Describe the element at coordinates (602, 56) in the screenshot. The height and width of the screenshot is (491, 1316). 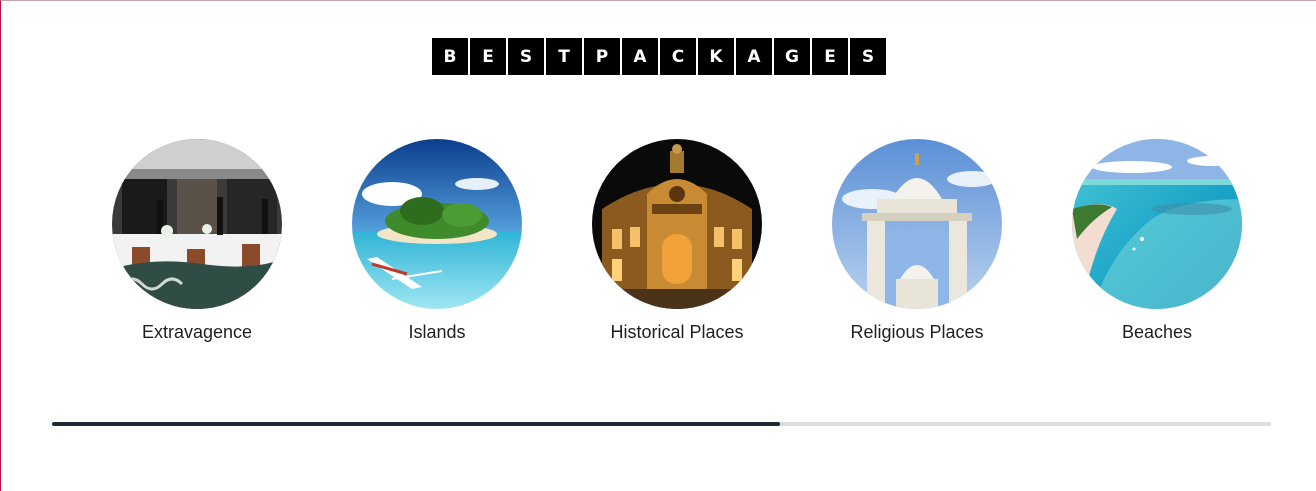
I see `title-letter: P` at that location.